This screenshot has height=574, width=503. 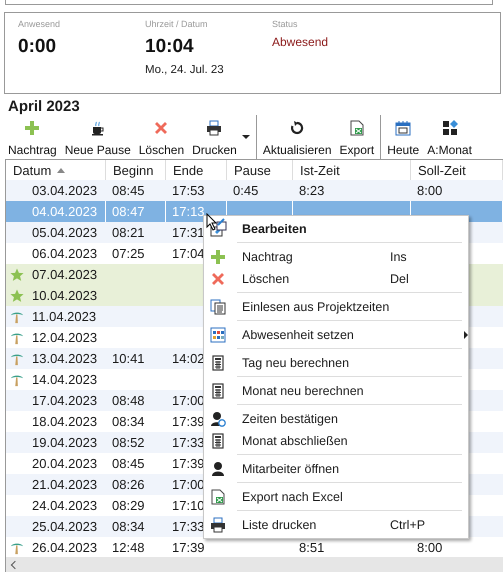 I want to click on menu-item: Zeiten bestätigen, so click(x=336, y=419).